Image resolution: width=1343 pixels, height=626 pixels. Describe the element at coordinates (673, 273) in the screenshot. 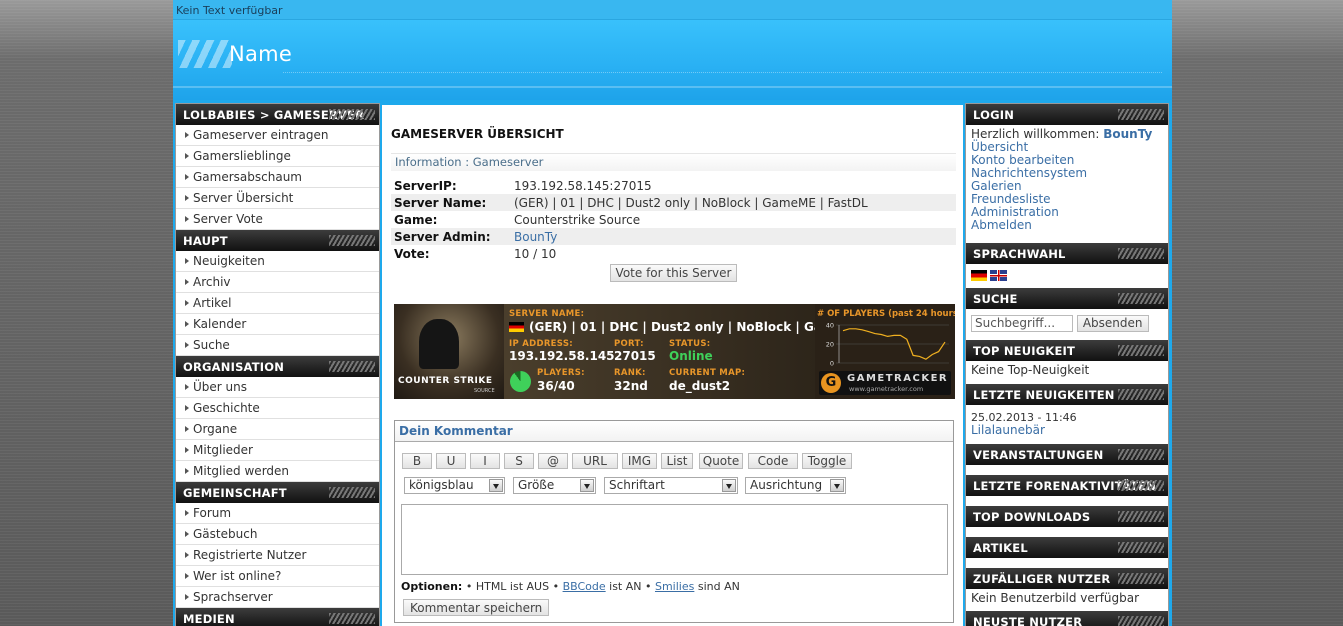

I see `vote-button: Vote for this Server` at that location.